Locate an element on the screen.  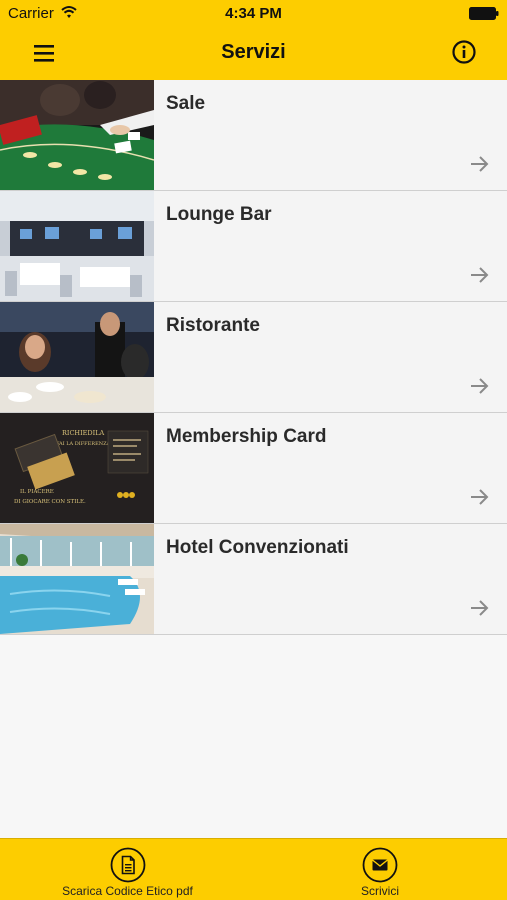
document-icon is located at coordinates (127, 865).